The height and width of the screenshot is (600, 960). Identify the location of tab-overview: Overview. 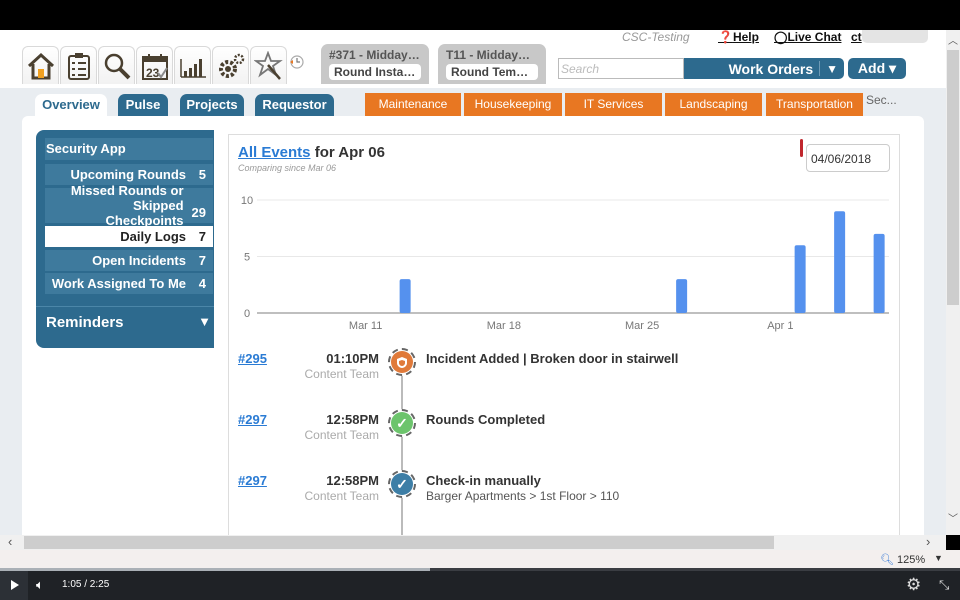
(71, 105).